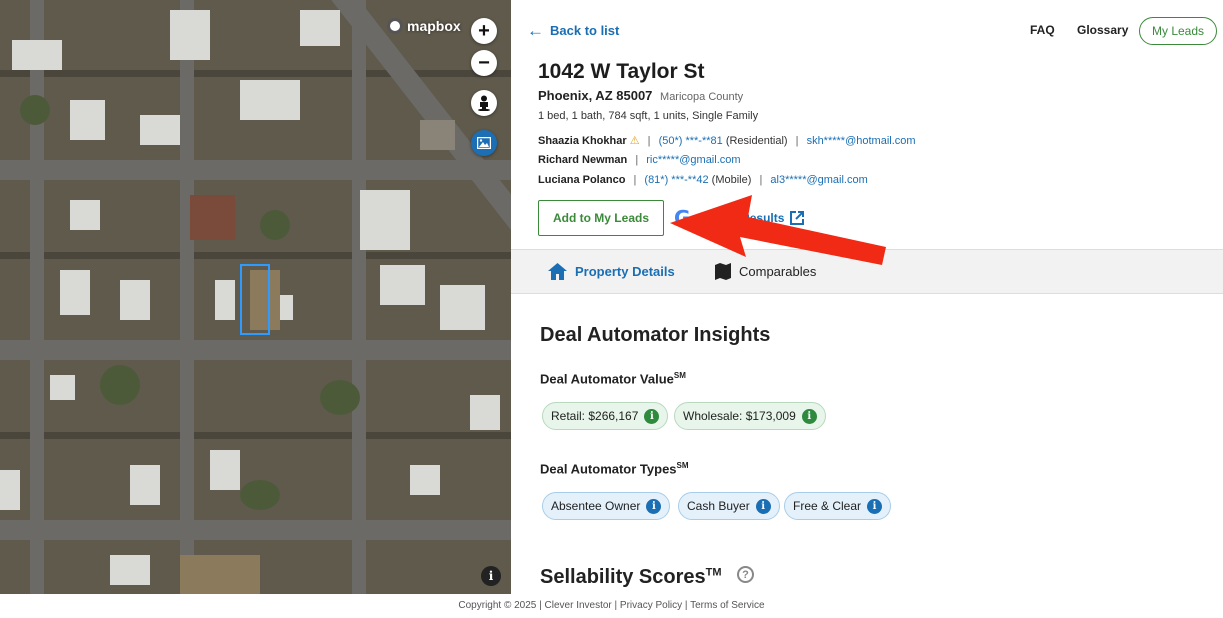 The width and height of the screenshot is (1223, 618). Describe the element at coordinates (596, 506) in the screenshot. I see `type-label: Absentee Owner` at that location.